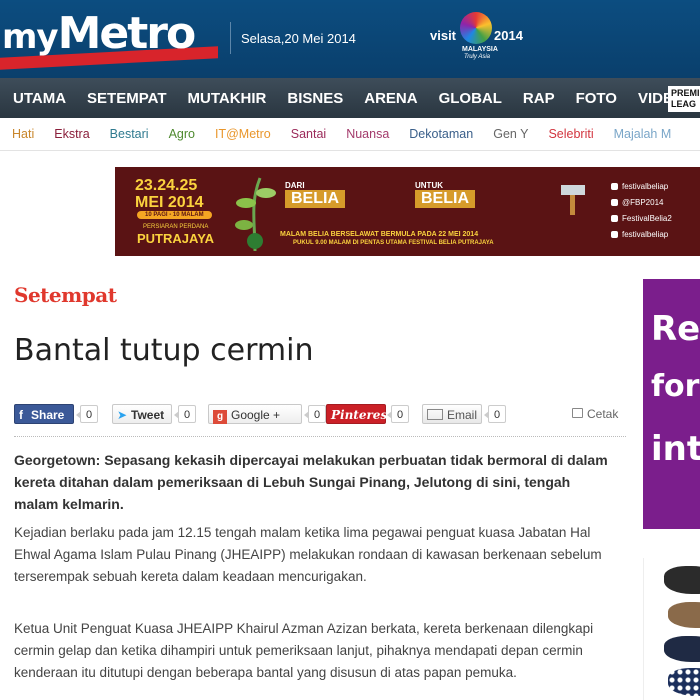  What do you see at coordinates (220, 417) in the screenshot?
I see `google-icon: g` at bounding box center [220, 417].